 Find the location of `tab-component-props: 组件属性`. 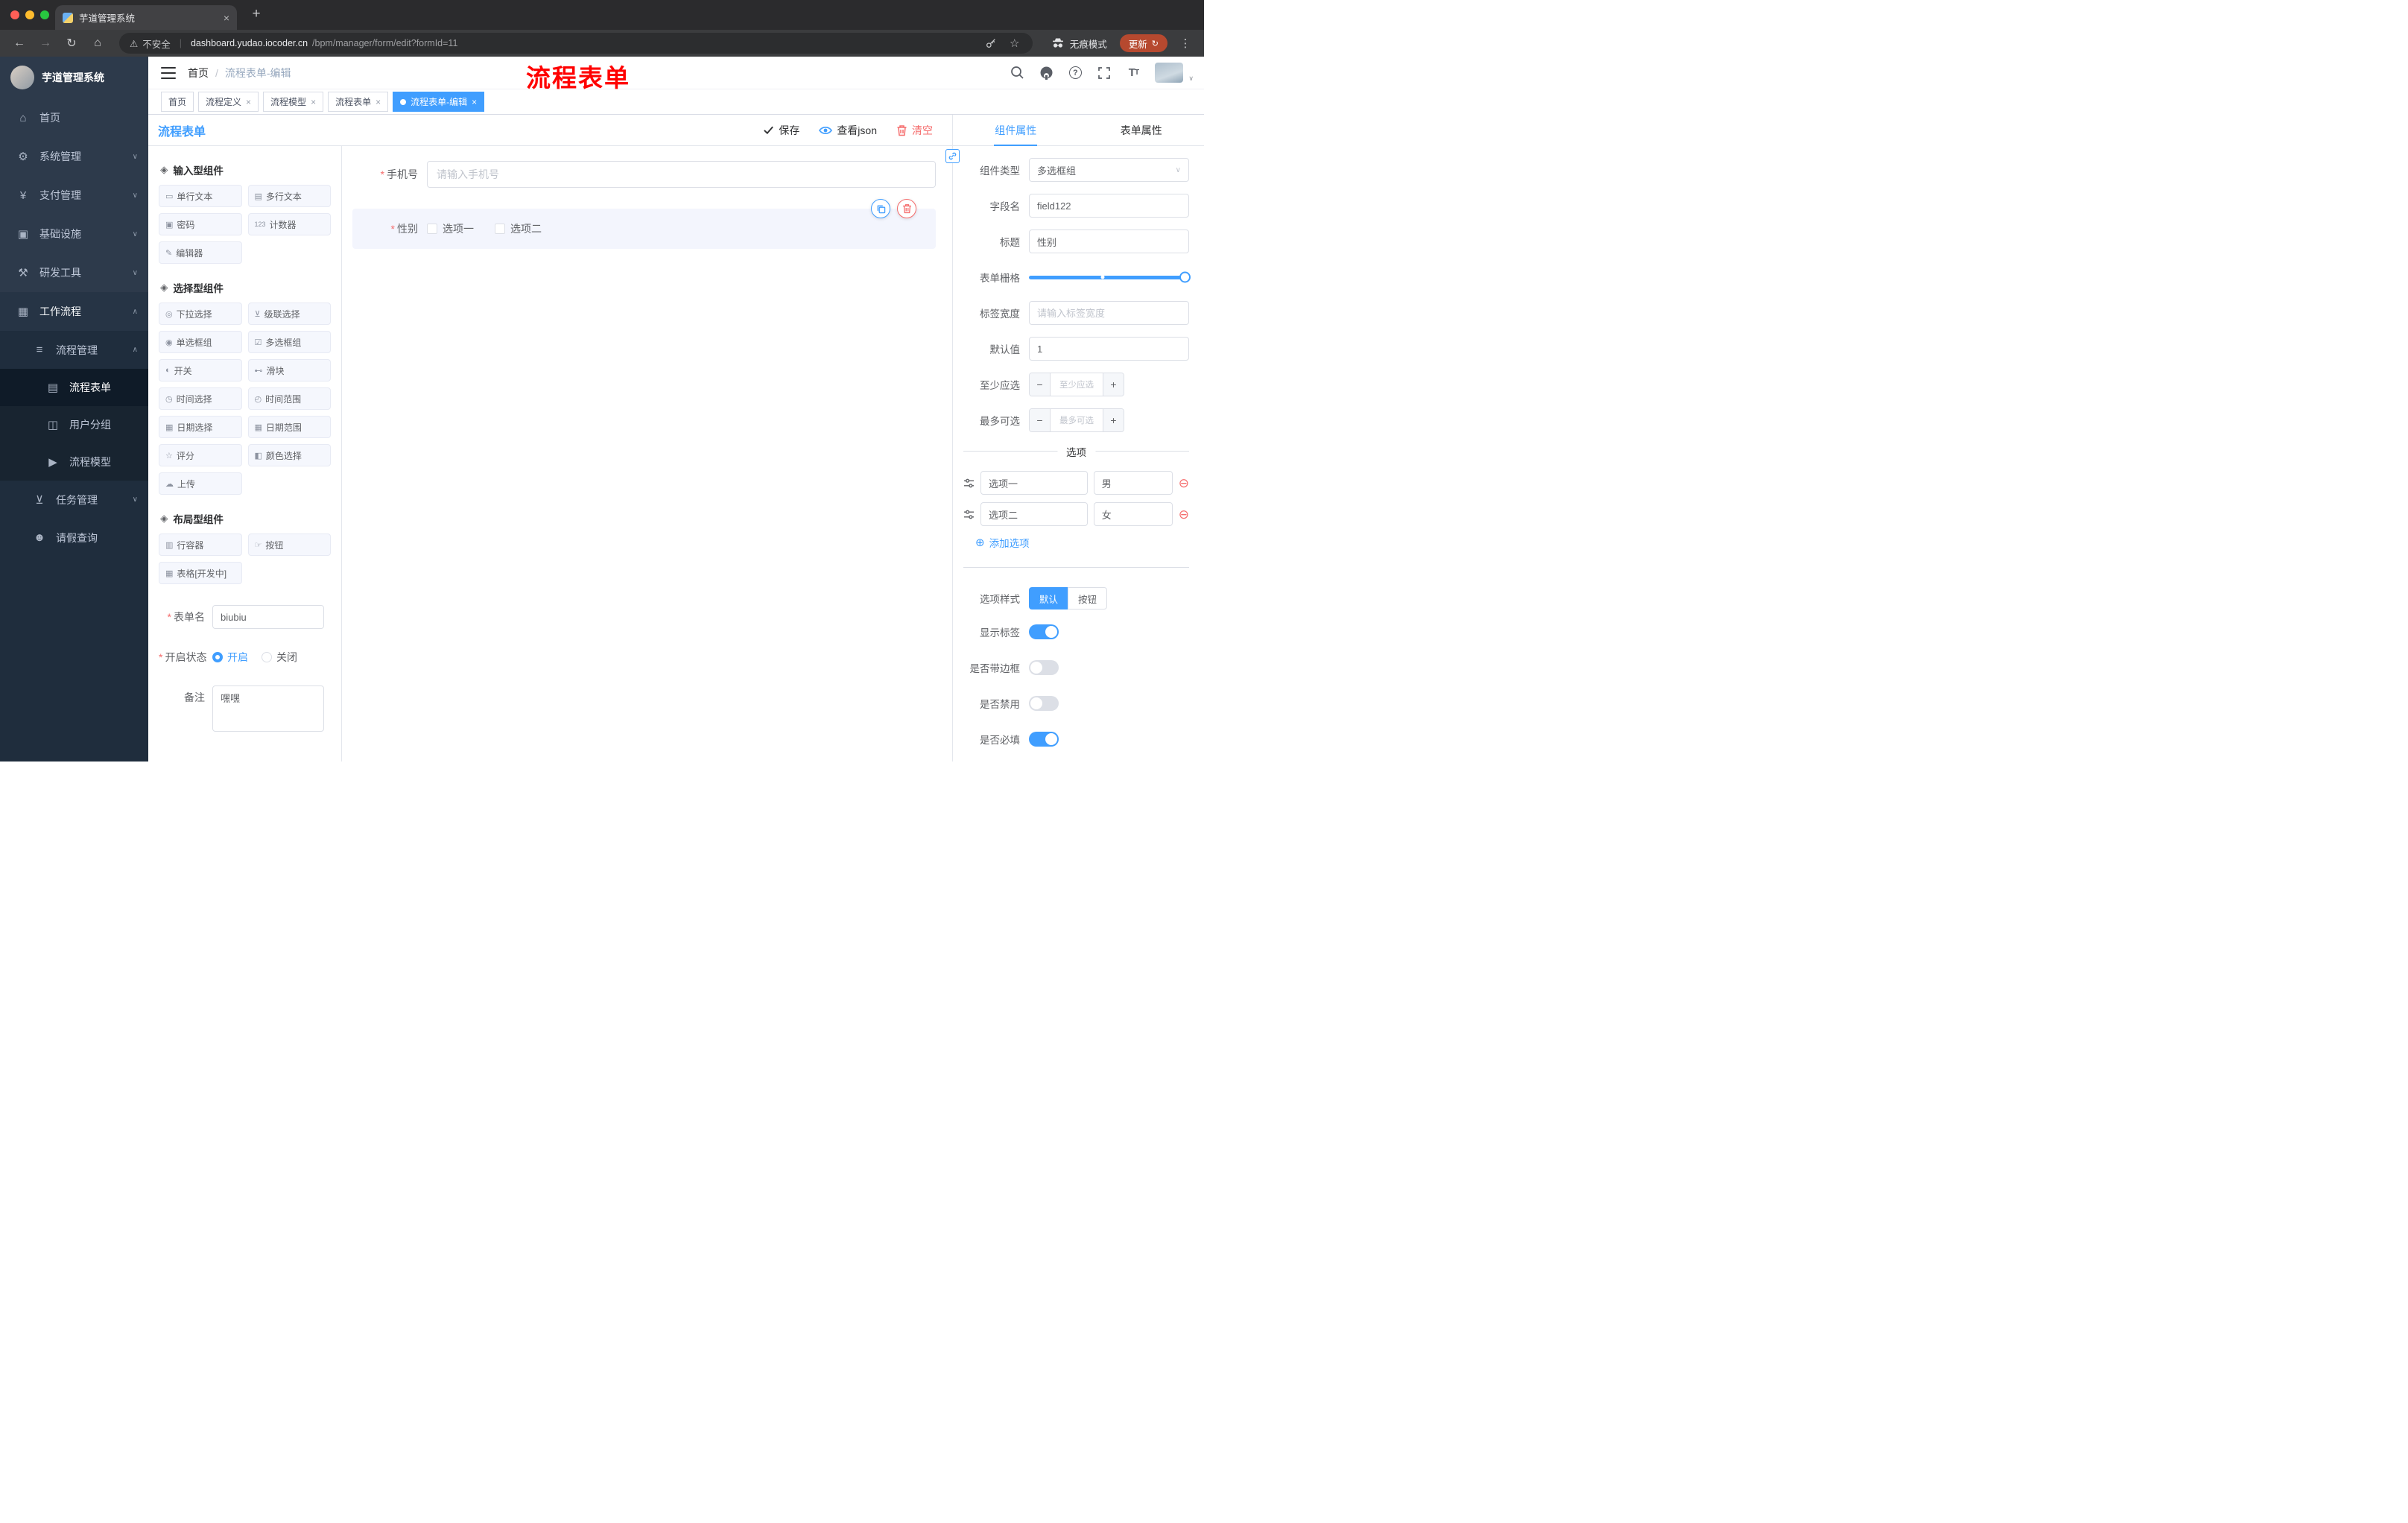

tab-component-props: 组件属性 is located at coordinates (1016, 130).